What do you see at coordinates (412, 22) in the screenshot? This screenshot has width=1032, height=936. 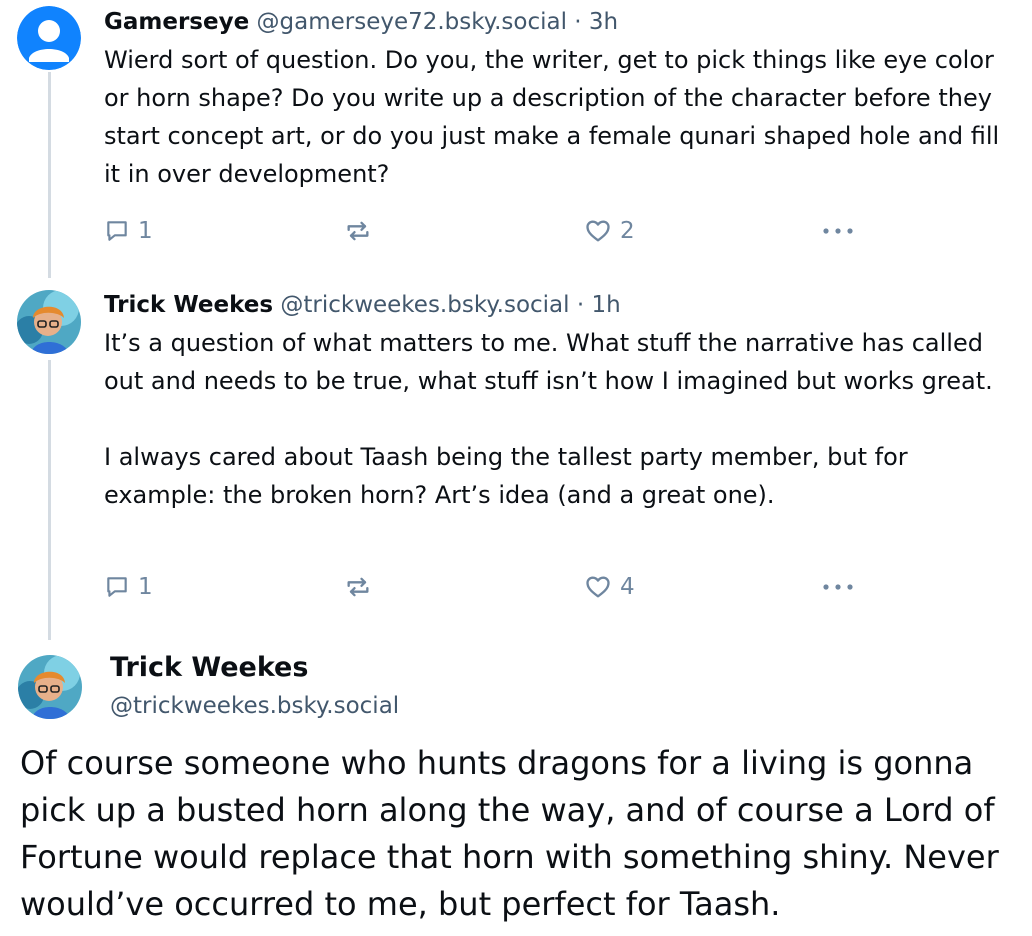 I see `author-handle: @gamerseye72.bsky.social` at bounding box center [412, 22].